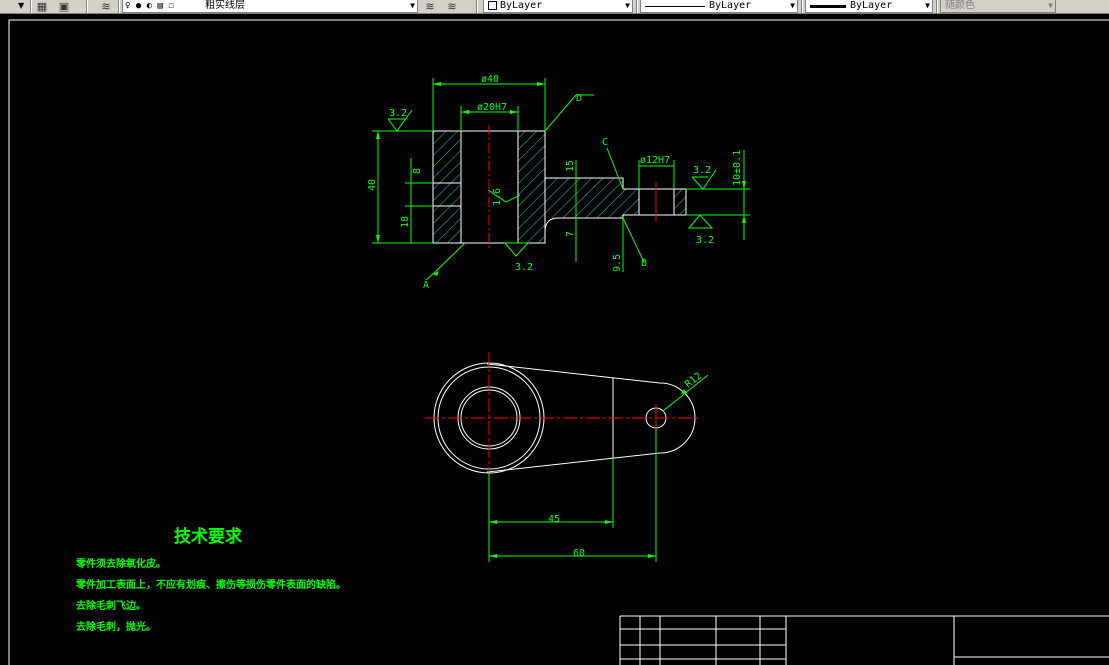 This screenshot has width=1109, height=665. What do you see at coordinates (521, 5) in the screenshot?
I see `color-value: ByLayer` at bounding box center [521, 5].